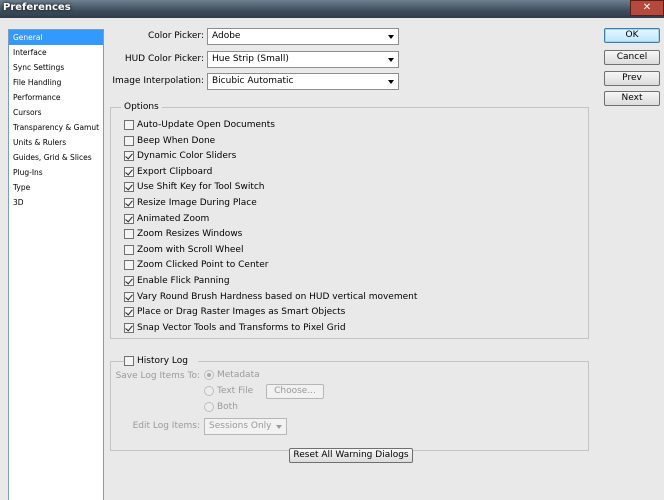 The width and height of the screenshot is (664, 500). What do you see at coordinates (56, 187) in the screenshot?
I see `category-item: Type` at bounding box center [56, 187].